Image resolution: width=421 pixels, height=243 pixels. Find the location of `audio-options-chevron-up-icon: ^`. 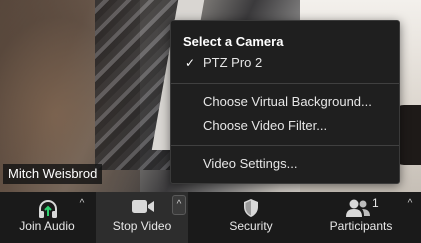

audio-options-chevron-up-icon: ^ is located at coordinates (82, 204).